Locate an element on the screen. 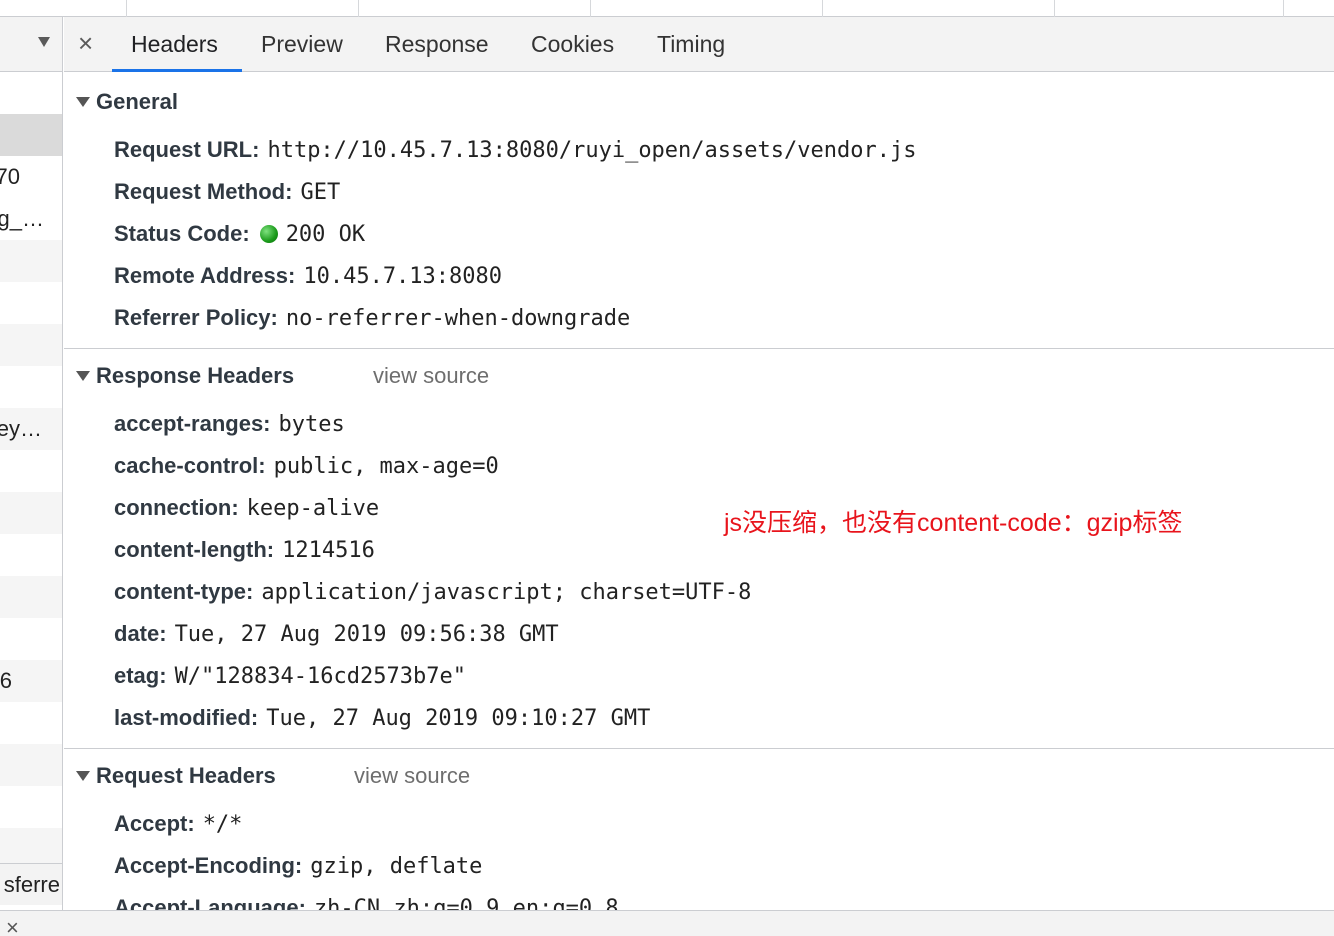 Image resolution: width=1334 pixels, height=936 pixels. header-row: cache-control: public, max-age=0 is located at coordinates (306, 466).